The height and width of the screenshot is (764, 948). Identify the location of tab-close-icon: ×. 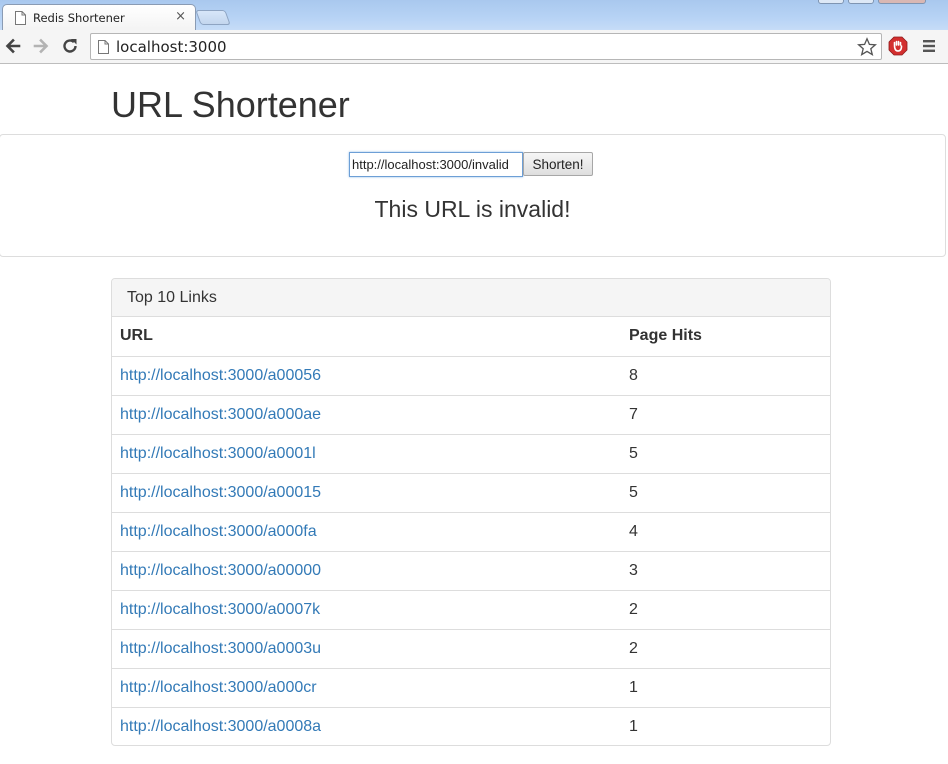
(180, 16).